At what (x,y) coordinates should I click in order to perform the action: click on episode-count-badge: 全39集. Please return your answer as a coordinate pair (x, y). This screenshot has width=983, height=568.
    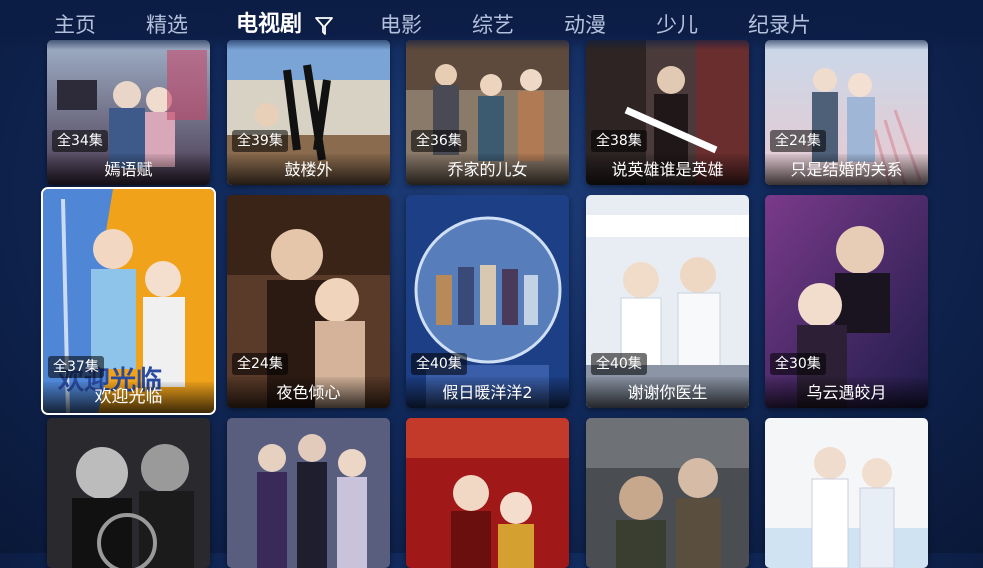
    Looking at the image, I should click on (260, 141).